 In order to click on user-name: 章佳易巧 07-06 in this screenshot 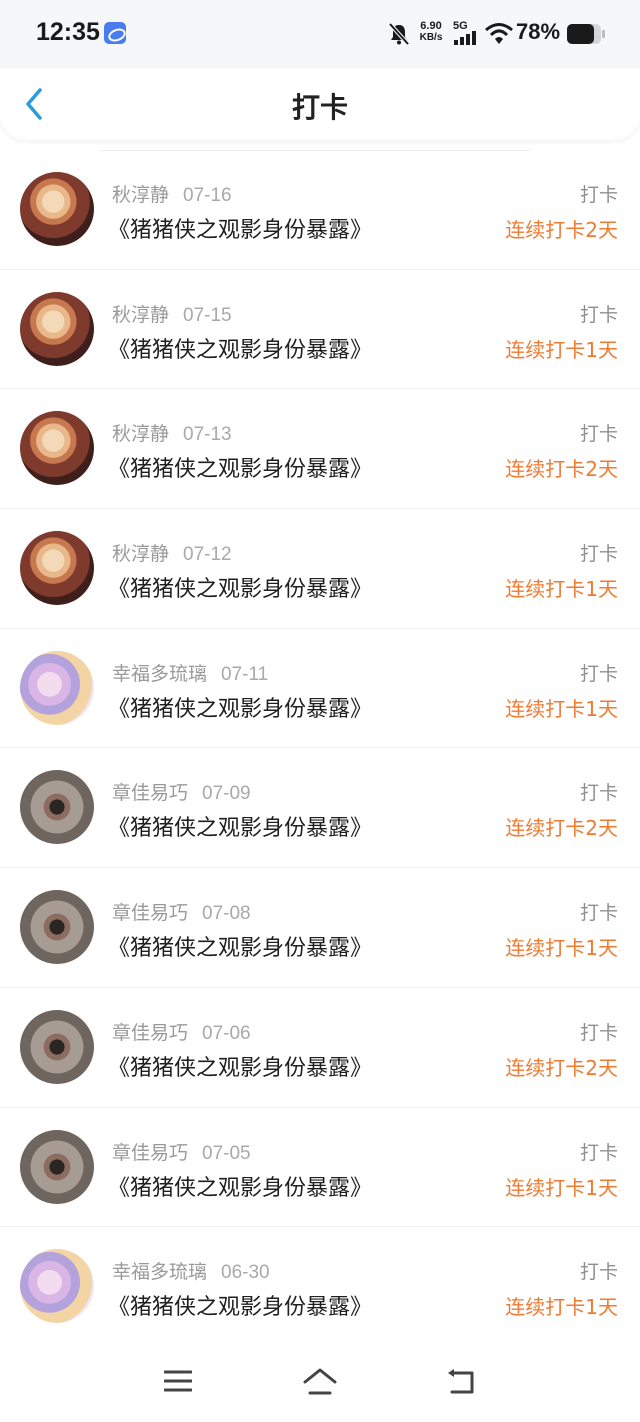, I will do `click(181, 1031)`.